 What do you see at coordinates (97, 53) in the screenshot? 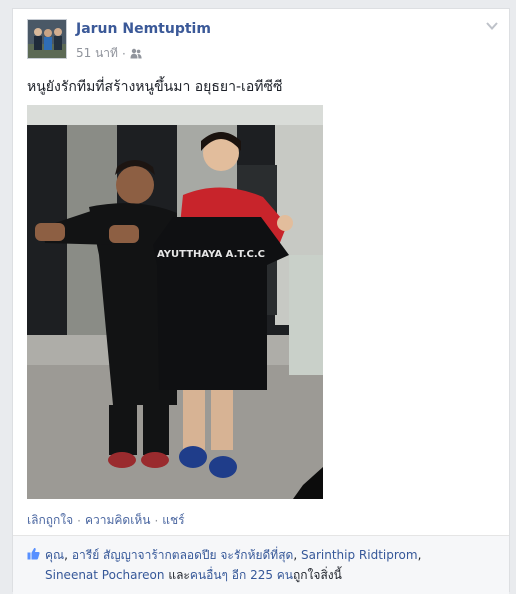
I see `post-timestamp: 51 นาที` at bounding box center [97, 53].